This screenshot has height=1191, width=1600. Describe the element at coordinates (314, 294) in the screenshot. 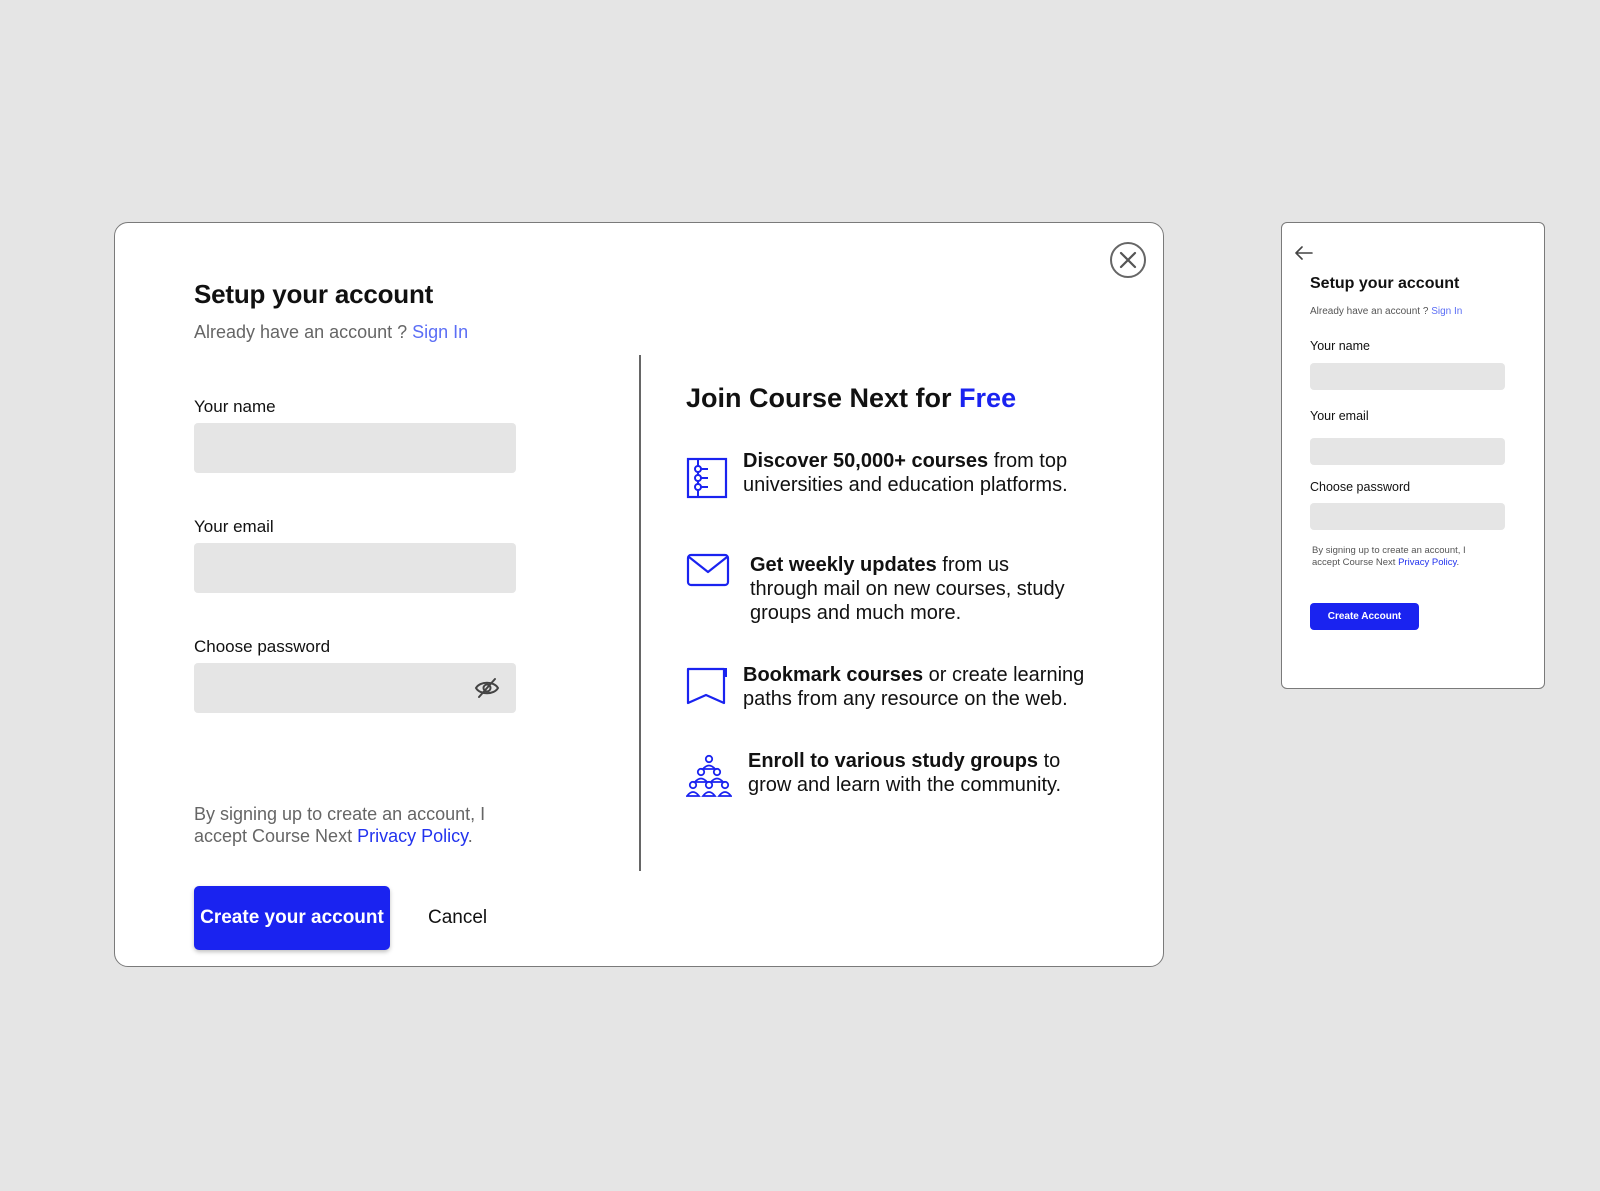

I see `page-title: Setup your account` at that location.